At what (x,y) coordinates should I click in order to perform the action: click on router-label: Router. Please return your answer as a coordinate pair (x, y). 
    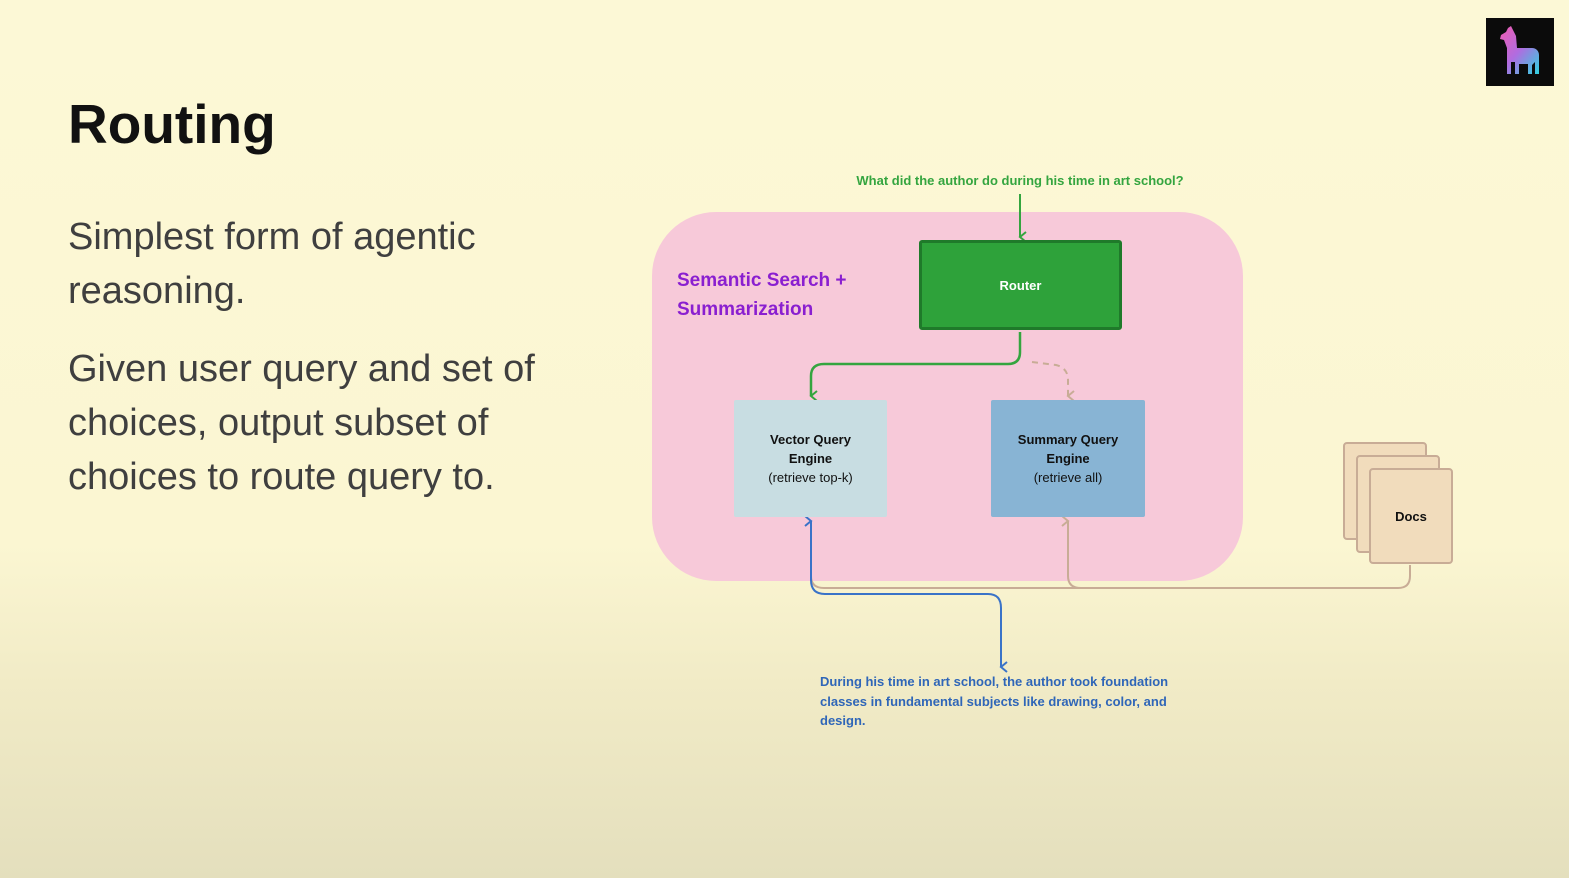
    Looking at the image, I should click on (1020, 285).